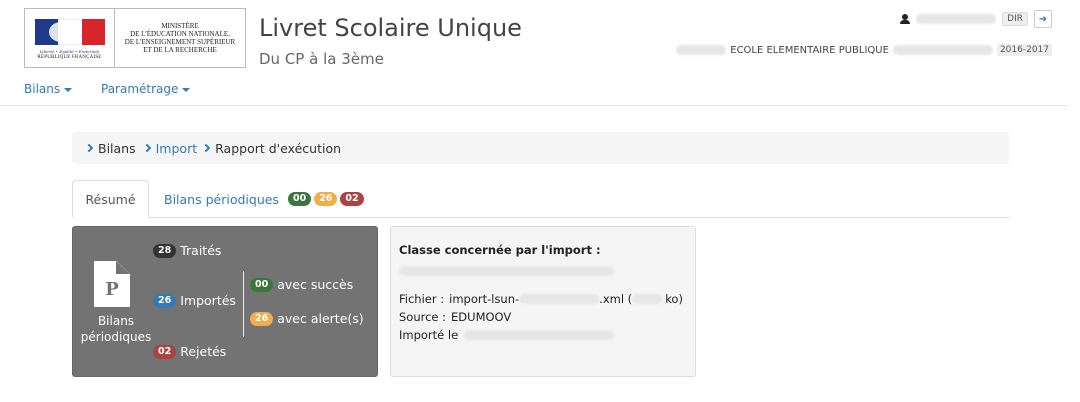 The height and width of the screenshot is (402, 1080). Describe the element at coordinates (539, 335) in the screenshot. I see `redacted-imported-date` at that location.